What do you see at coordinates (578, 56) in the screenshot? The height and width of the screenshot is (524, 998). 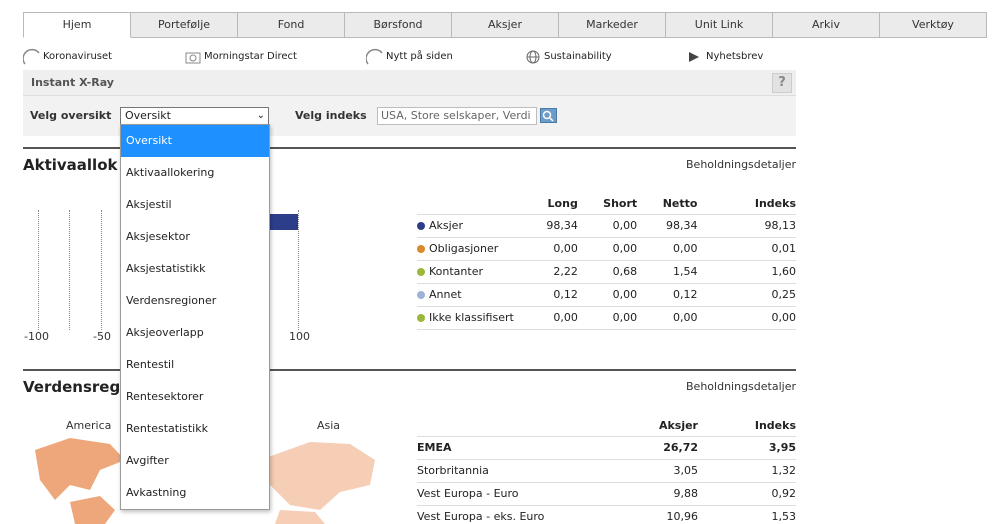 I see `link-label: Sustainability` at bounding box center [578, 56].